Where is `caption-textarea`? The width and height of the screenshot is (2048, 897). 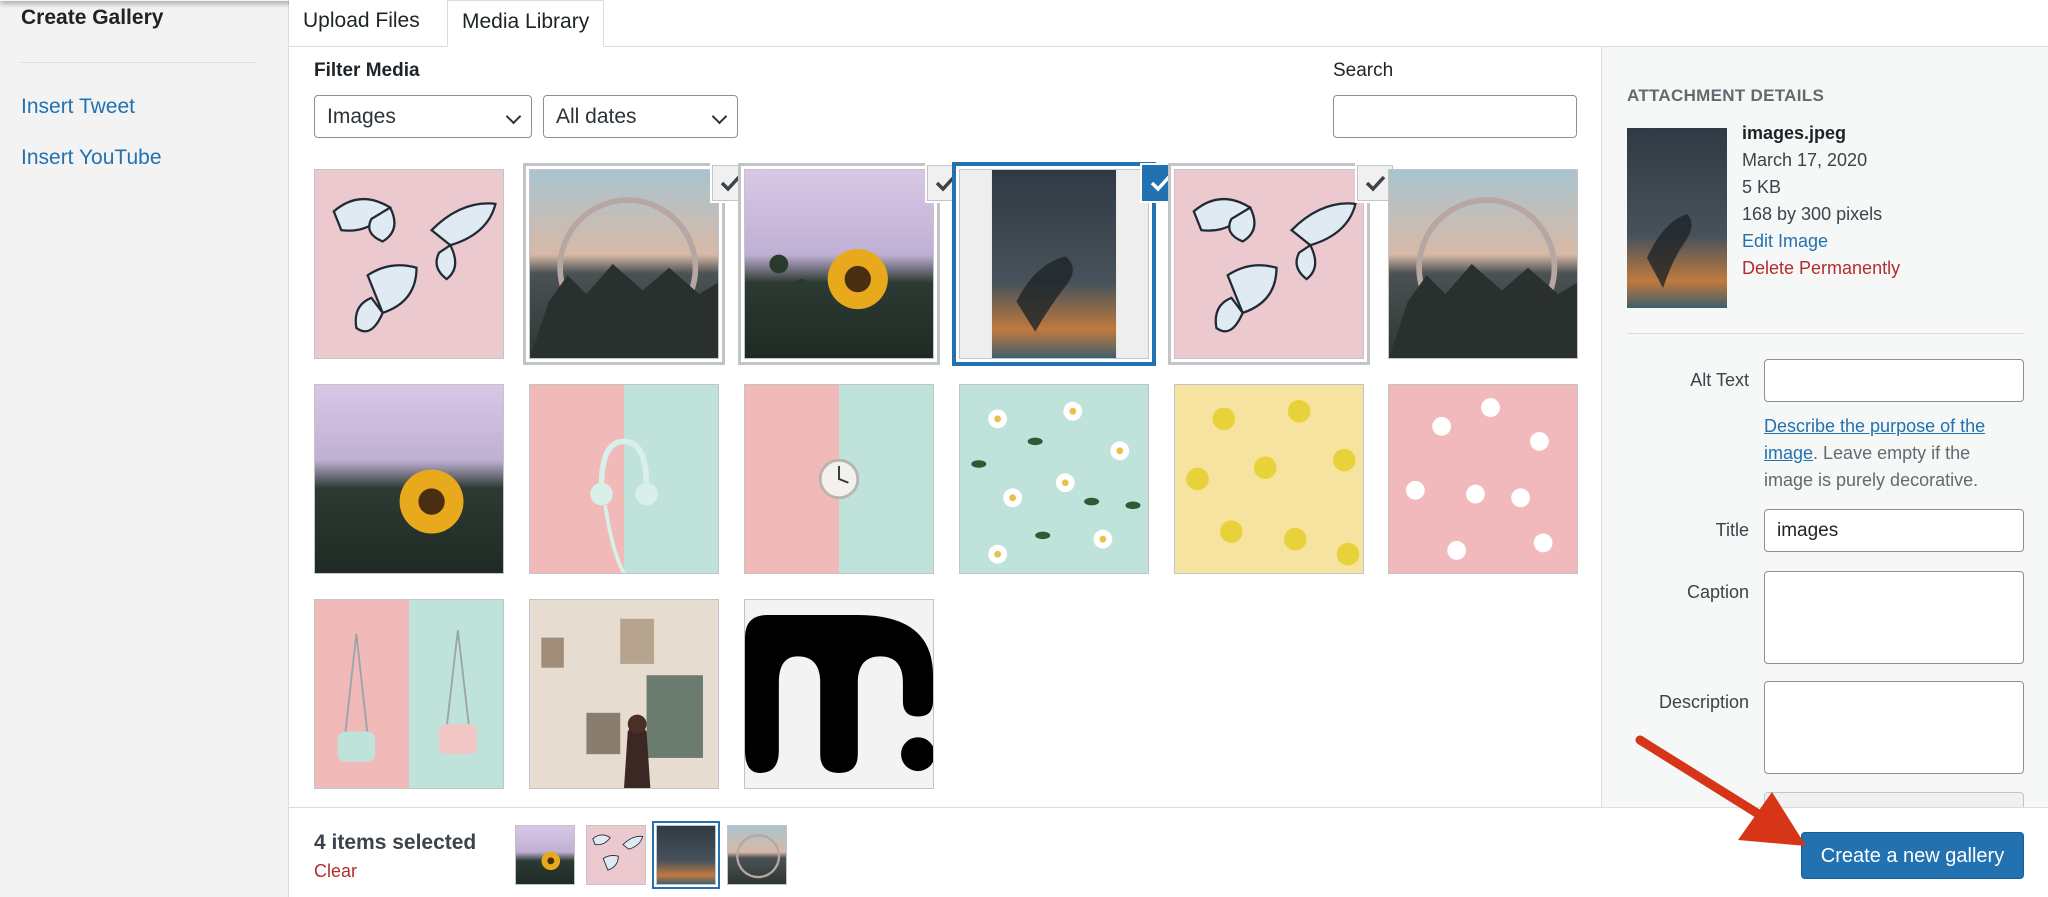 caption-textarea is located at coordinates (1894, 617).